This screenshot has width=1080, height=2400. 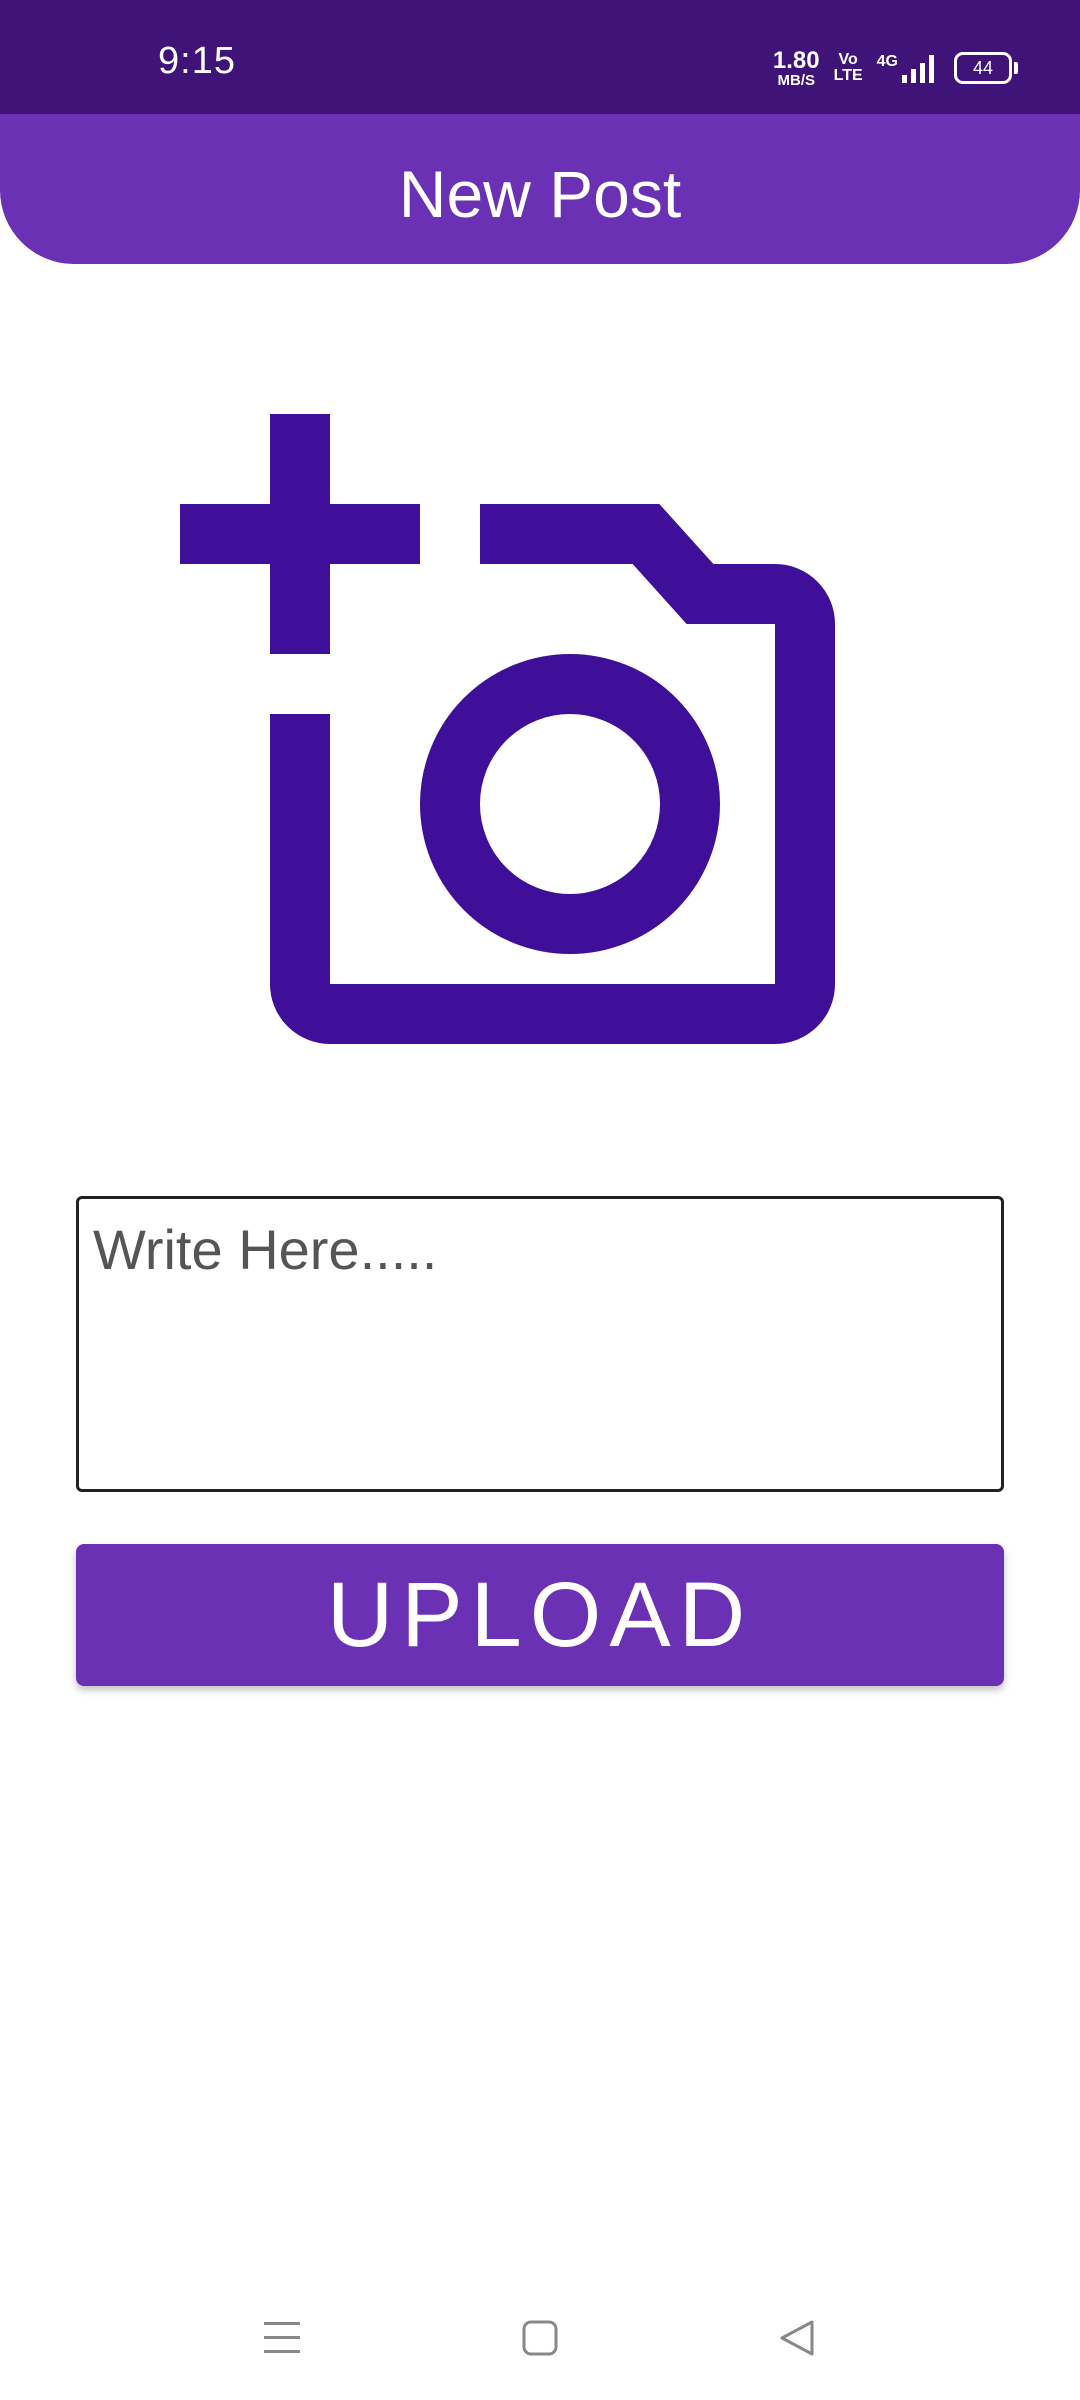 I want to click on status-indicators: 1.80 MB/S Vo LTE 4G 44, so click(x=895, y=68).